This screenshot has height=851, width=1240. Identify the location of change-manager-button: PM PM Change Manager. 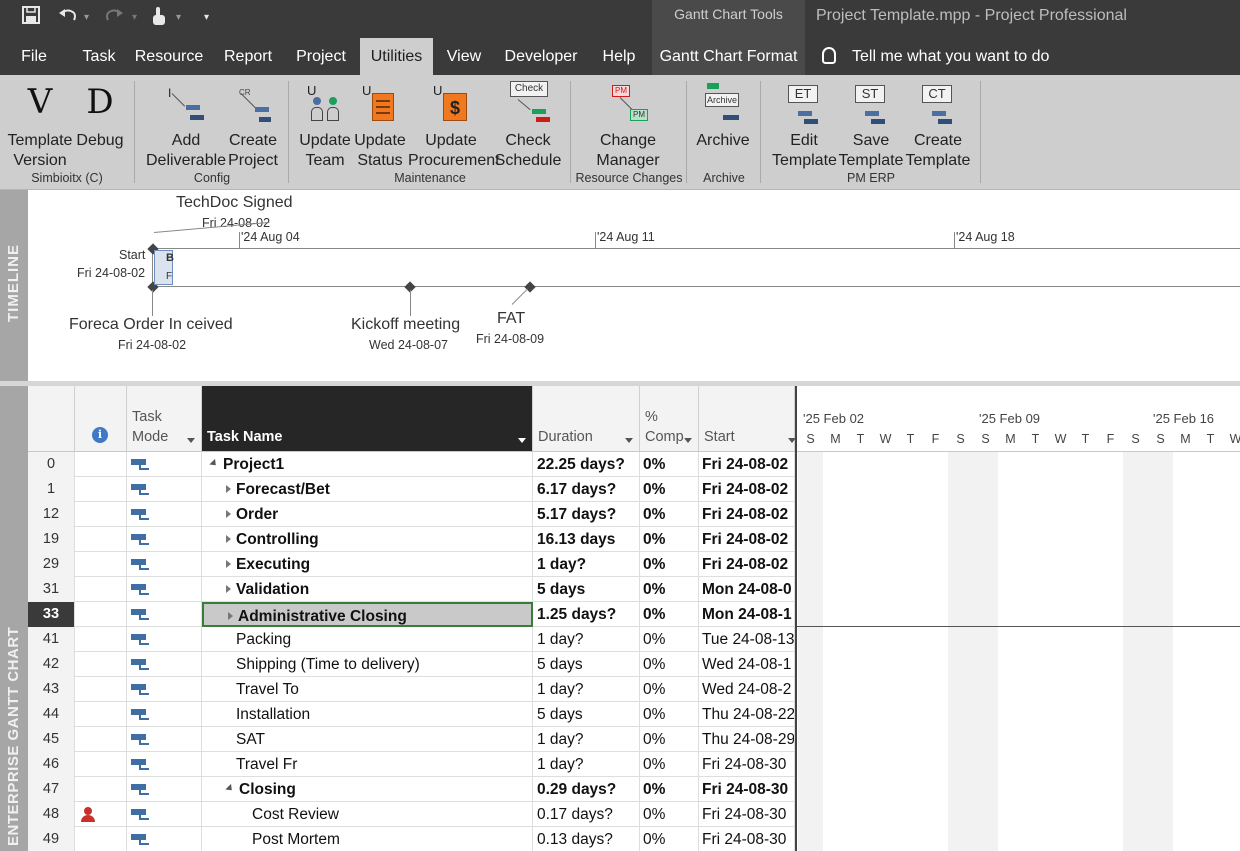
(628, 125).